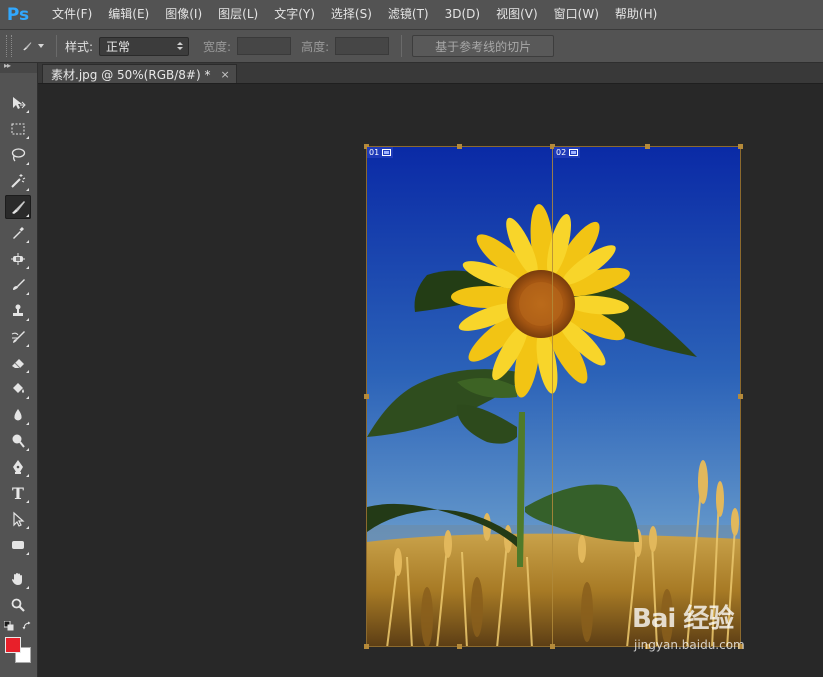 Image resolution: width=823 pixels, height=677 pixels. I want to click on select-arrows-icon, so click(180, 46).